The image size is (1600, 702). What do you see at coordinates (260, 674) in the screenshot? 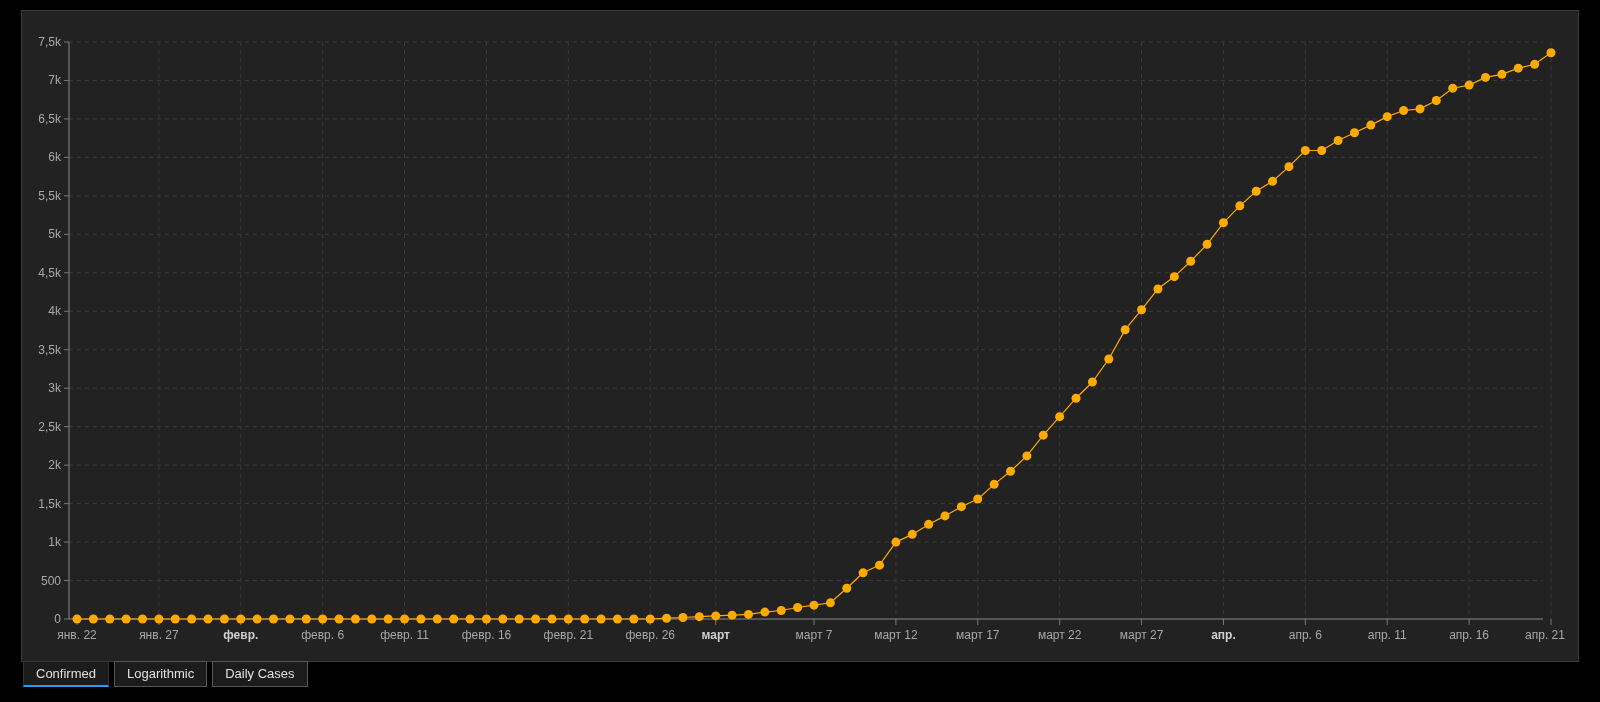
I see `tab: Daily Cases` at bounding box center [260, 674].